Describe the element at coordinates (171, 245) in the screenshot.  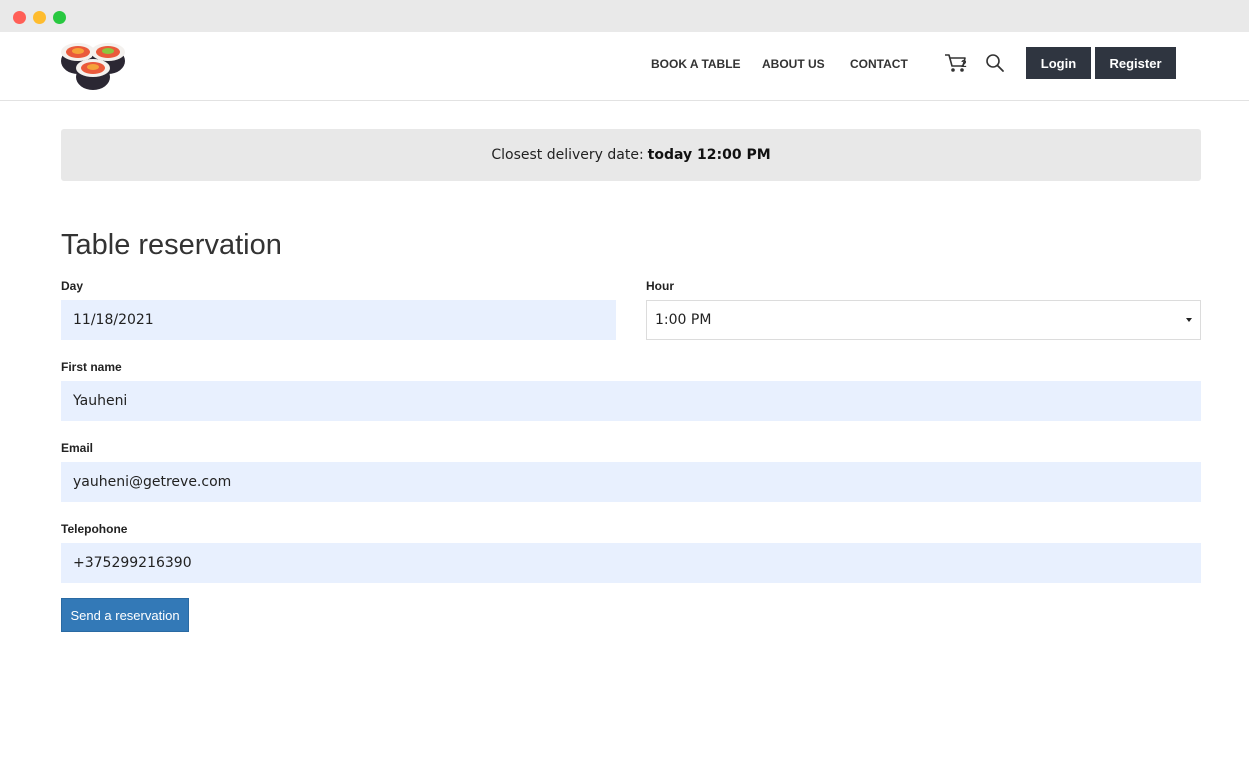
I see `page-title: Table reservation` at that location.